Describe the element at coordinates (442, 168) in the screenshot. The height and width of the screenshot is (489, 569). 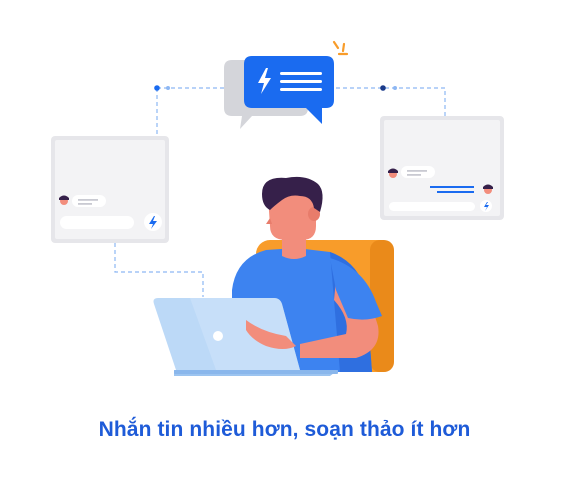
I see `right-chat-panel` at that location.